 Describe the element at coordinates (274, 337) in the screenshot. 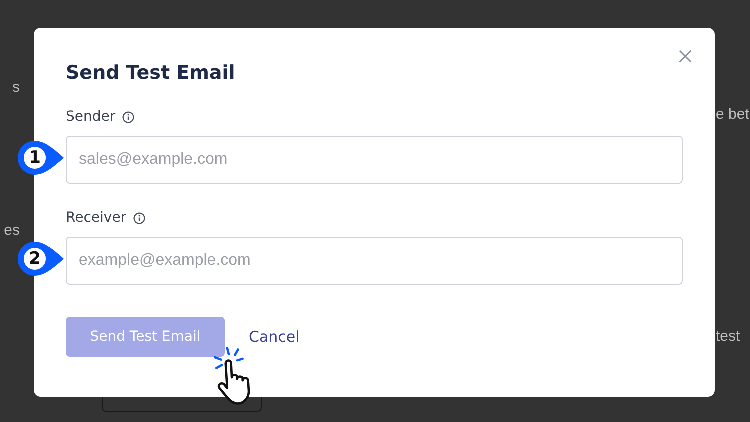

I see `cancel-link: Cancel` at that location.